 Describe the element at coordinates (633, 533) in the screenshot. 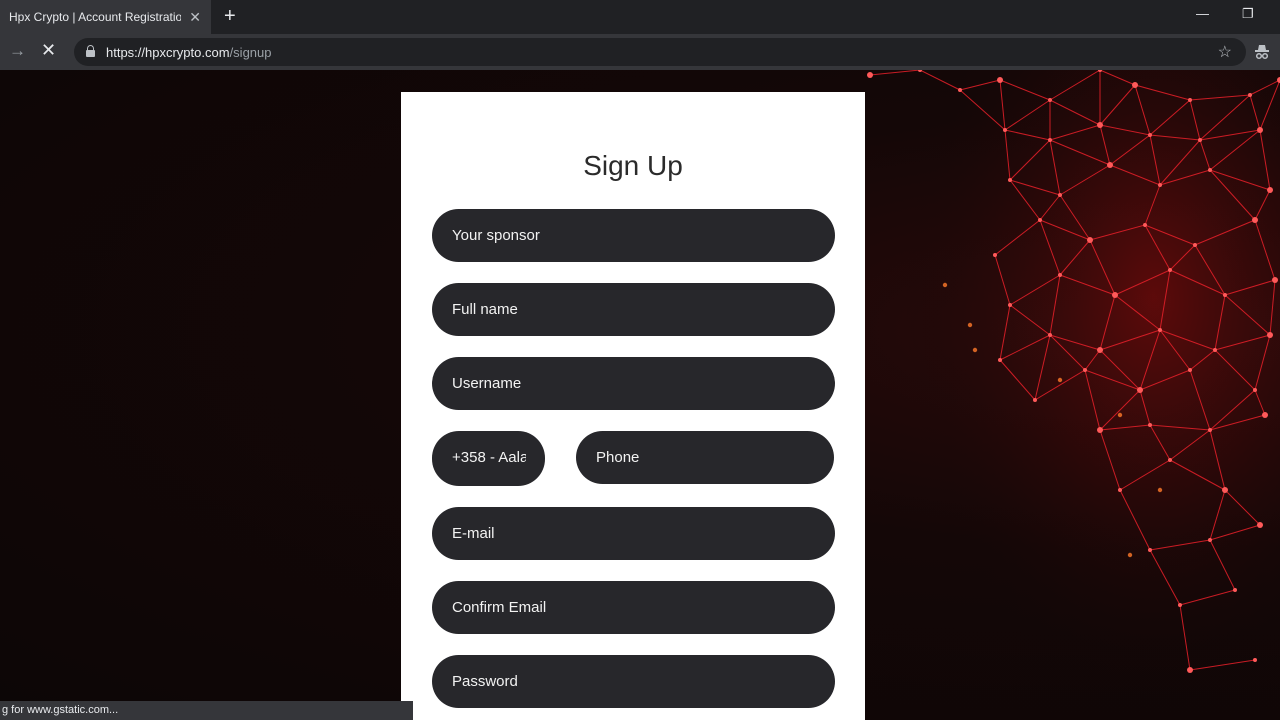

I see `email-input` at that location.